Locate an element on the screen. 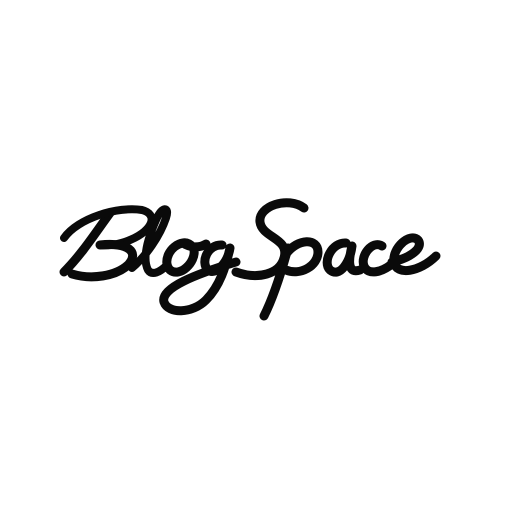  letter-p-bowl is located at coordinates (302, 257).